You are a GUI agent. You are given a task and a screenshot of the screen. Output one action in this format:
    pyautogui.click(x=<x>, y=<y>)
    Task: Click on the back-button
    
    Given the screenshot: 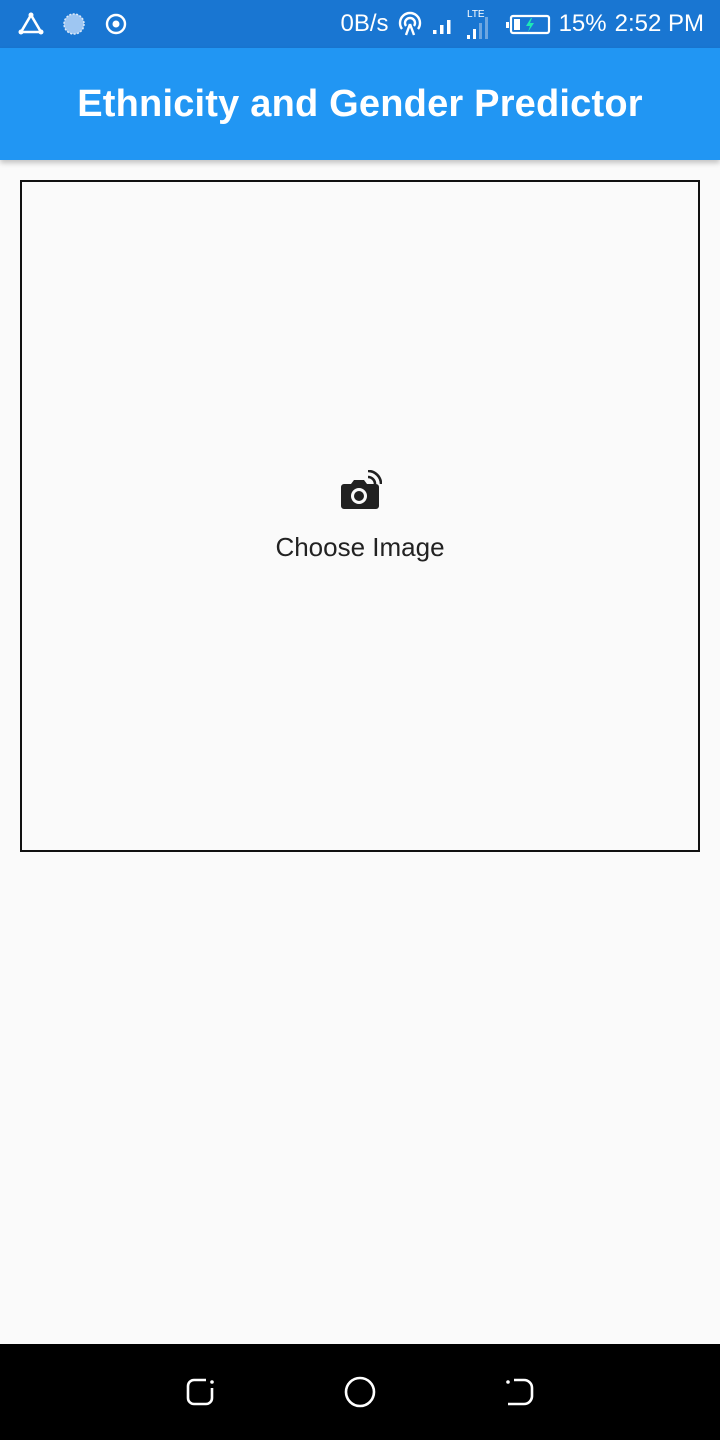 What is the action you would take?
    pyautogui.click(x=520, y=1392)
    